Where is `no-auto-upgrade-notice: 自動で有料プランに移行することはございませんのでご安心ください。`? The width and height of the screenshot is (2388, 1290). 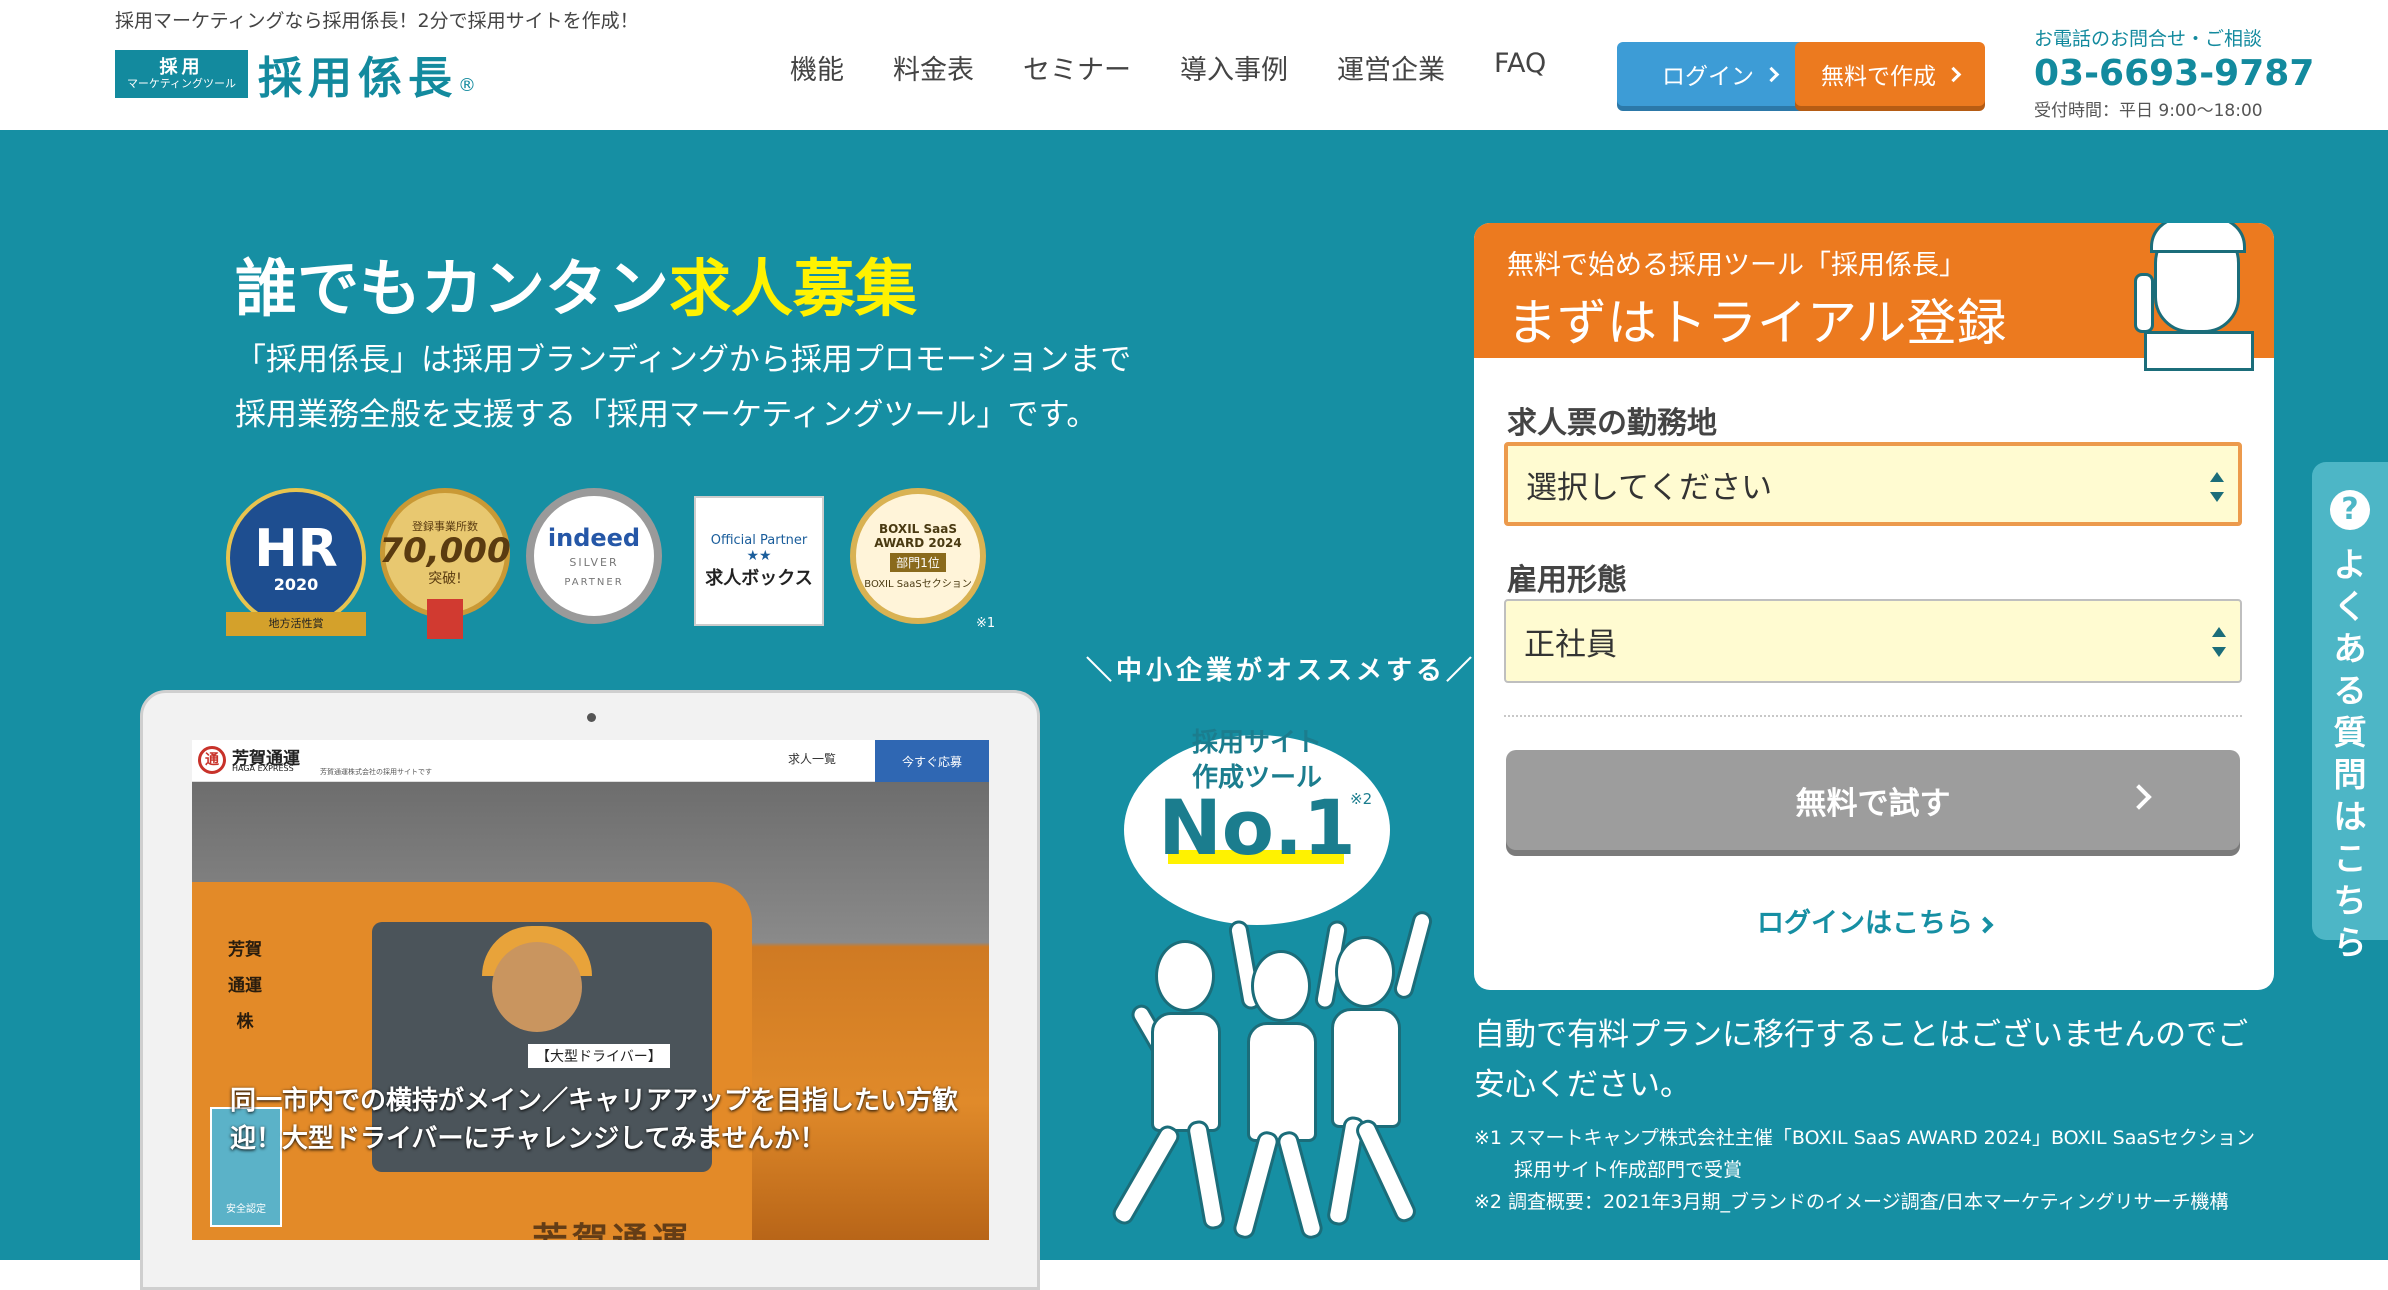 no-auto-upgrade-notice: 自動で有料プランに移行することはございませんのでご安心ください。 is located at coordinates (1861, 1060).